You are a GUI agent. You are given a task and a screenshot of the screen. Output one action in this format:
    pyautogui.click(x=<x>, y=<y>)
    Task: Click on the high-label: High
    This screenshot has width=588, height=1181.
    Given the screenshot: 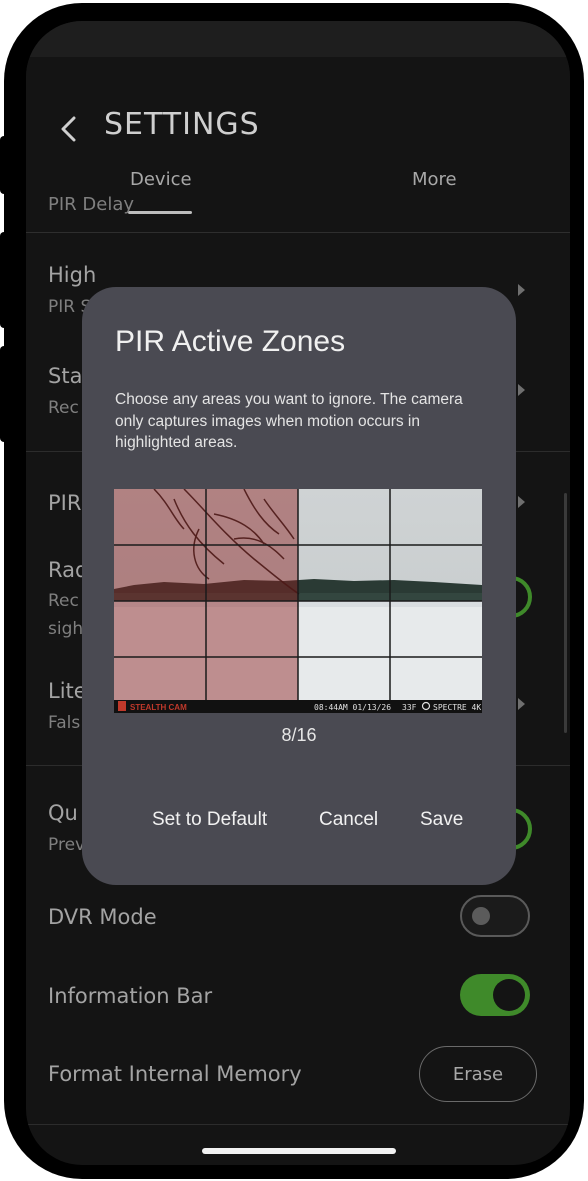 What is the action you would take?
    pyautogui.click(x=72, y=275)
    